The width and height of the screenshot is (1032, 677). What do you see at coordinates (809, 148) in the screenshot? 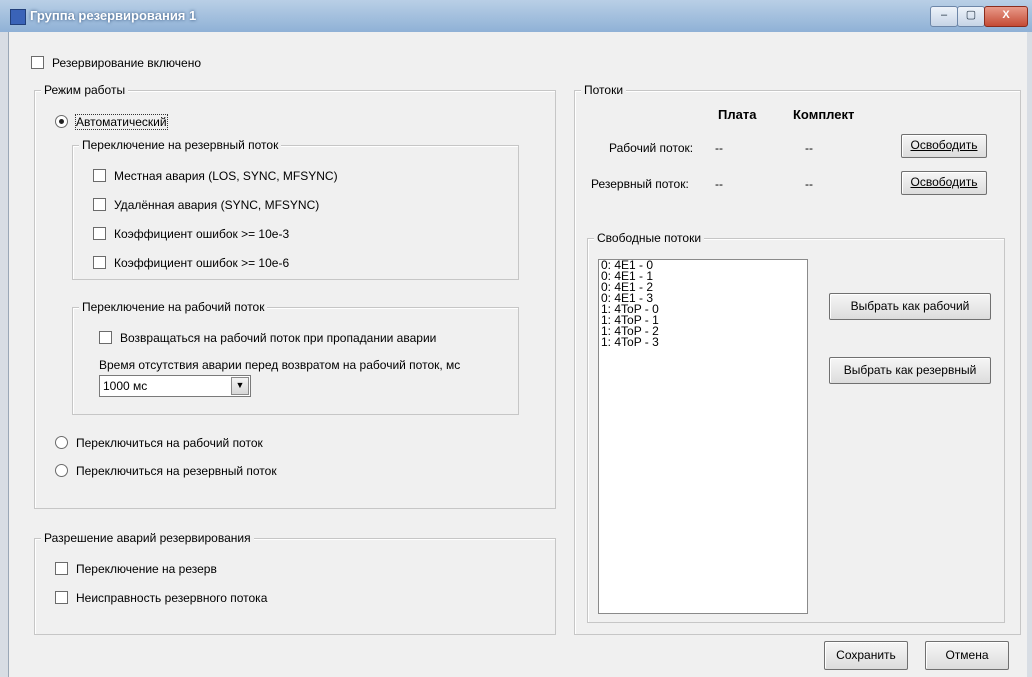
I see `work-set-value: --` at bounding box center [809, 148].